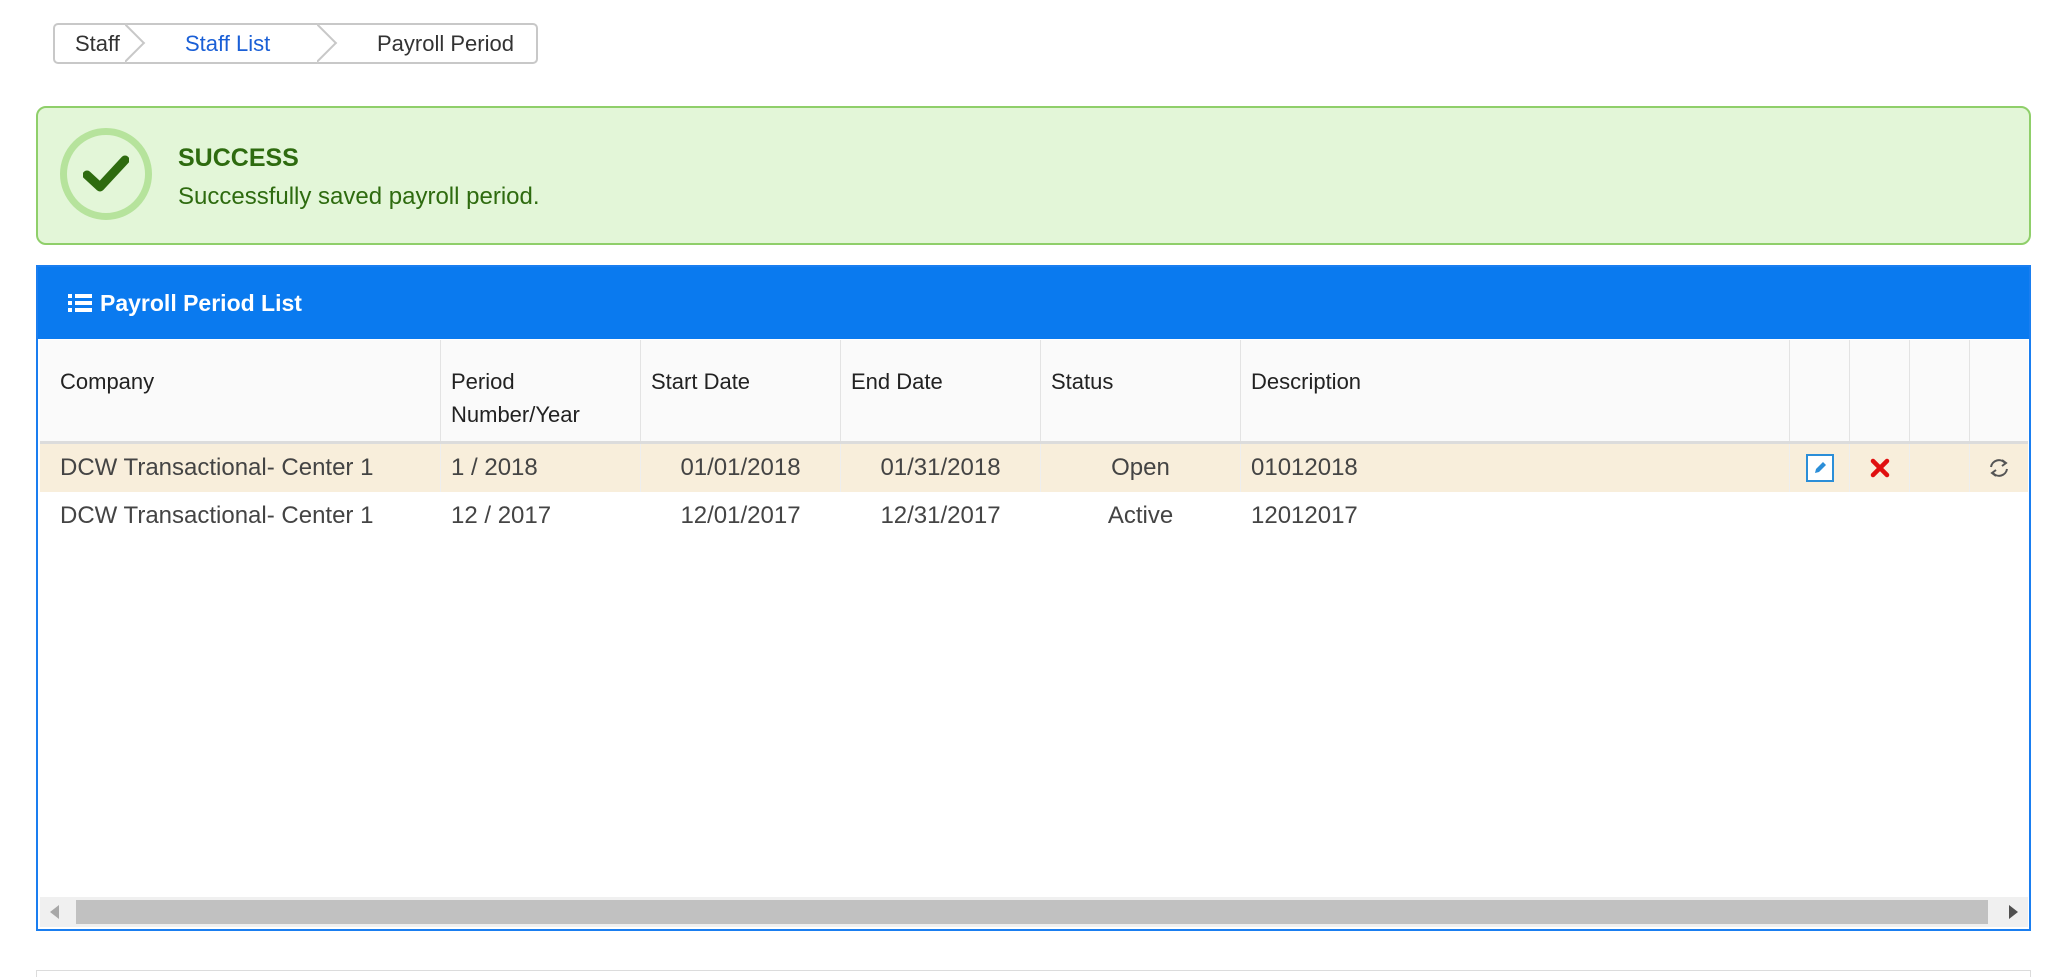 The image size is (2067, 977). Describe the element at coordinates (741, 468) in the screenshot. I see `cell-start-date: 01/01/2018` at that location.